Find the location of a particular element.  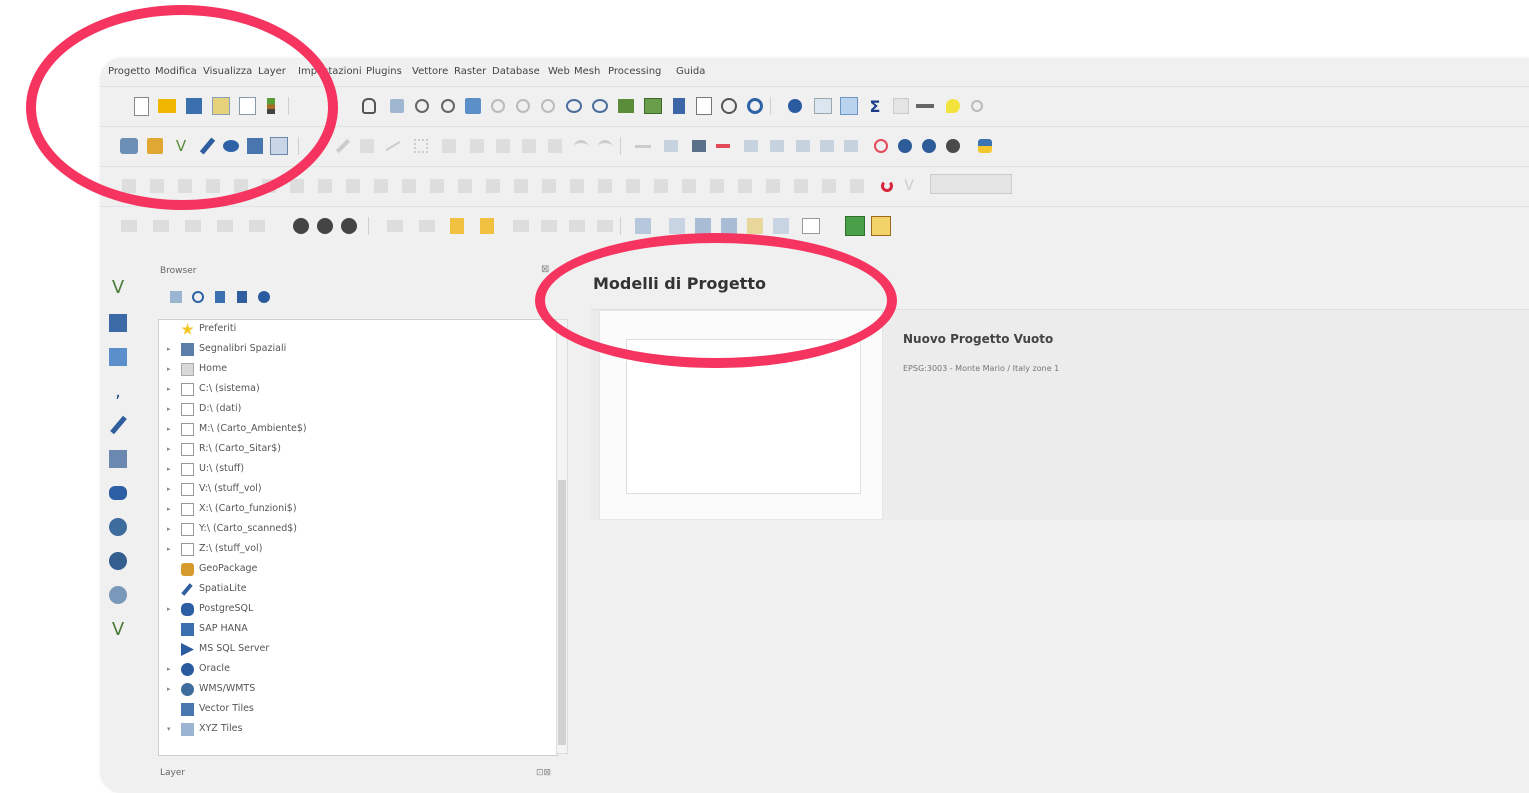

select-tool-2-icon is located at coordinates (161, 226).